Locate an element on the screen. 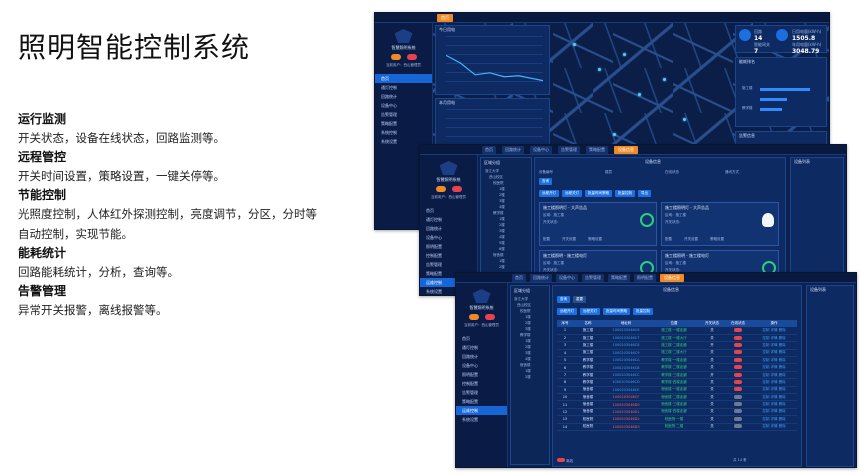 The width and height of the screenshot is (860, 474). table-row: 11 宿舍楼 1000203046D0 宿舍楼·三楼走廊关 控制 详情 删除 is located at coordinates (677, 404).